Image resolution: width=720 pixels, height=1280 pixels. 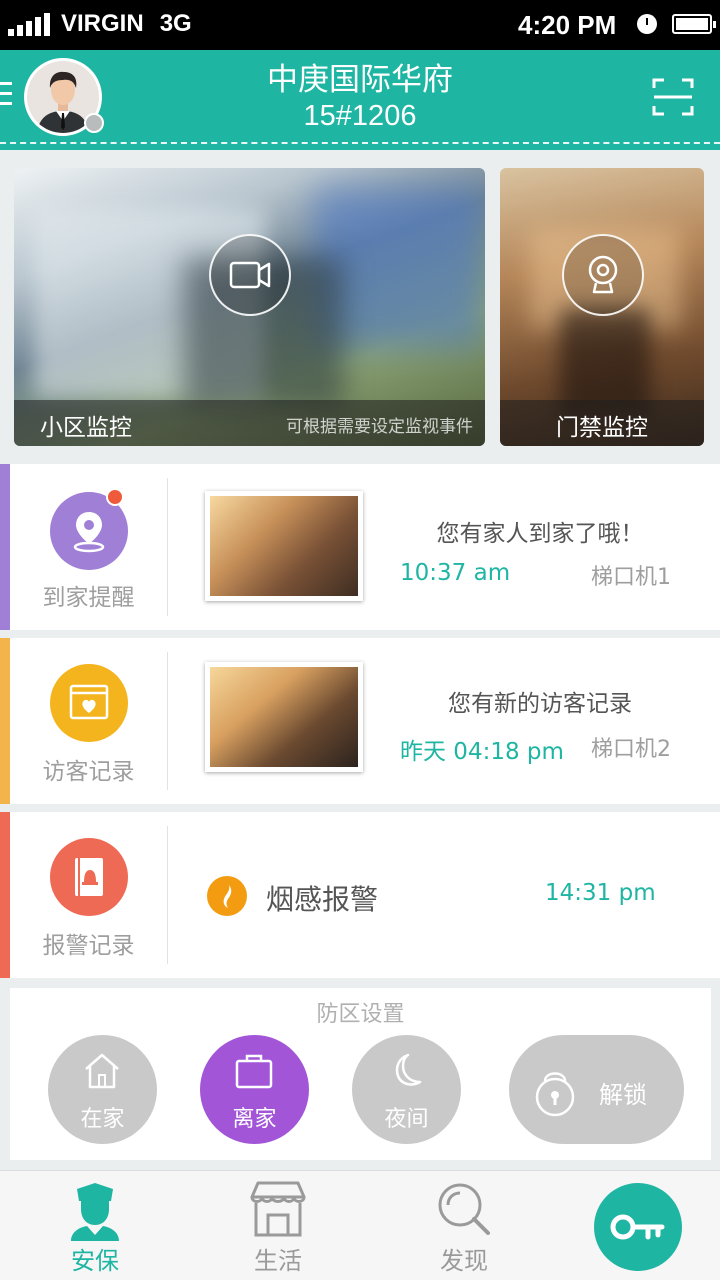 I want to click on door-monitor-card: 门禁监控, so click(x=602, y=307).